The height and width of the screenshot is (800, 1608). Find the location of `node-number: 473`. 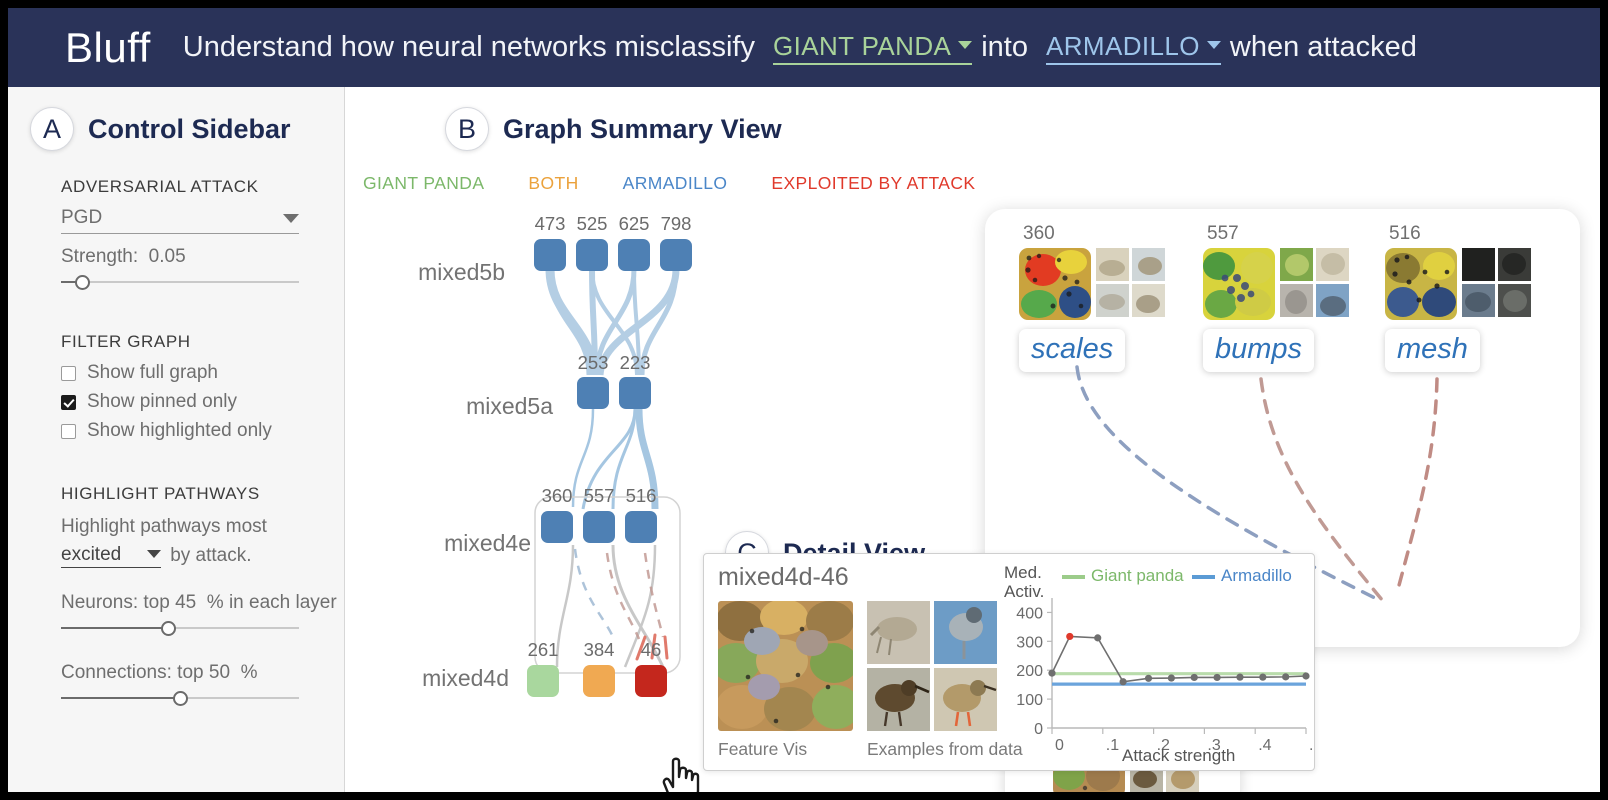

node-number: 473 is located at coordinates (550, 223).